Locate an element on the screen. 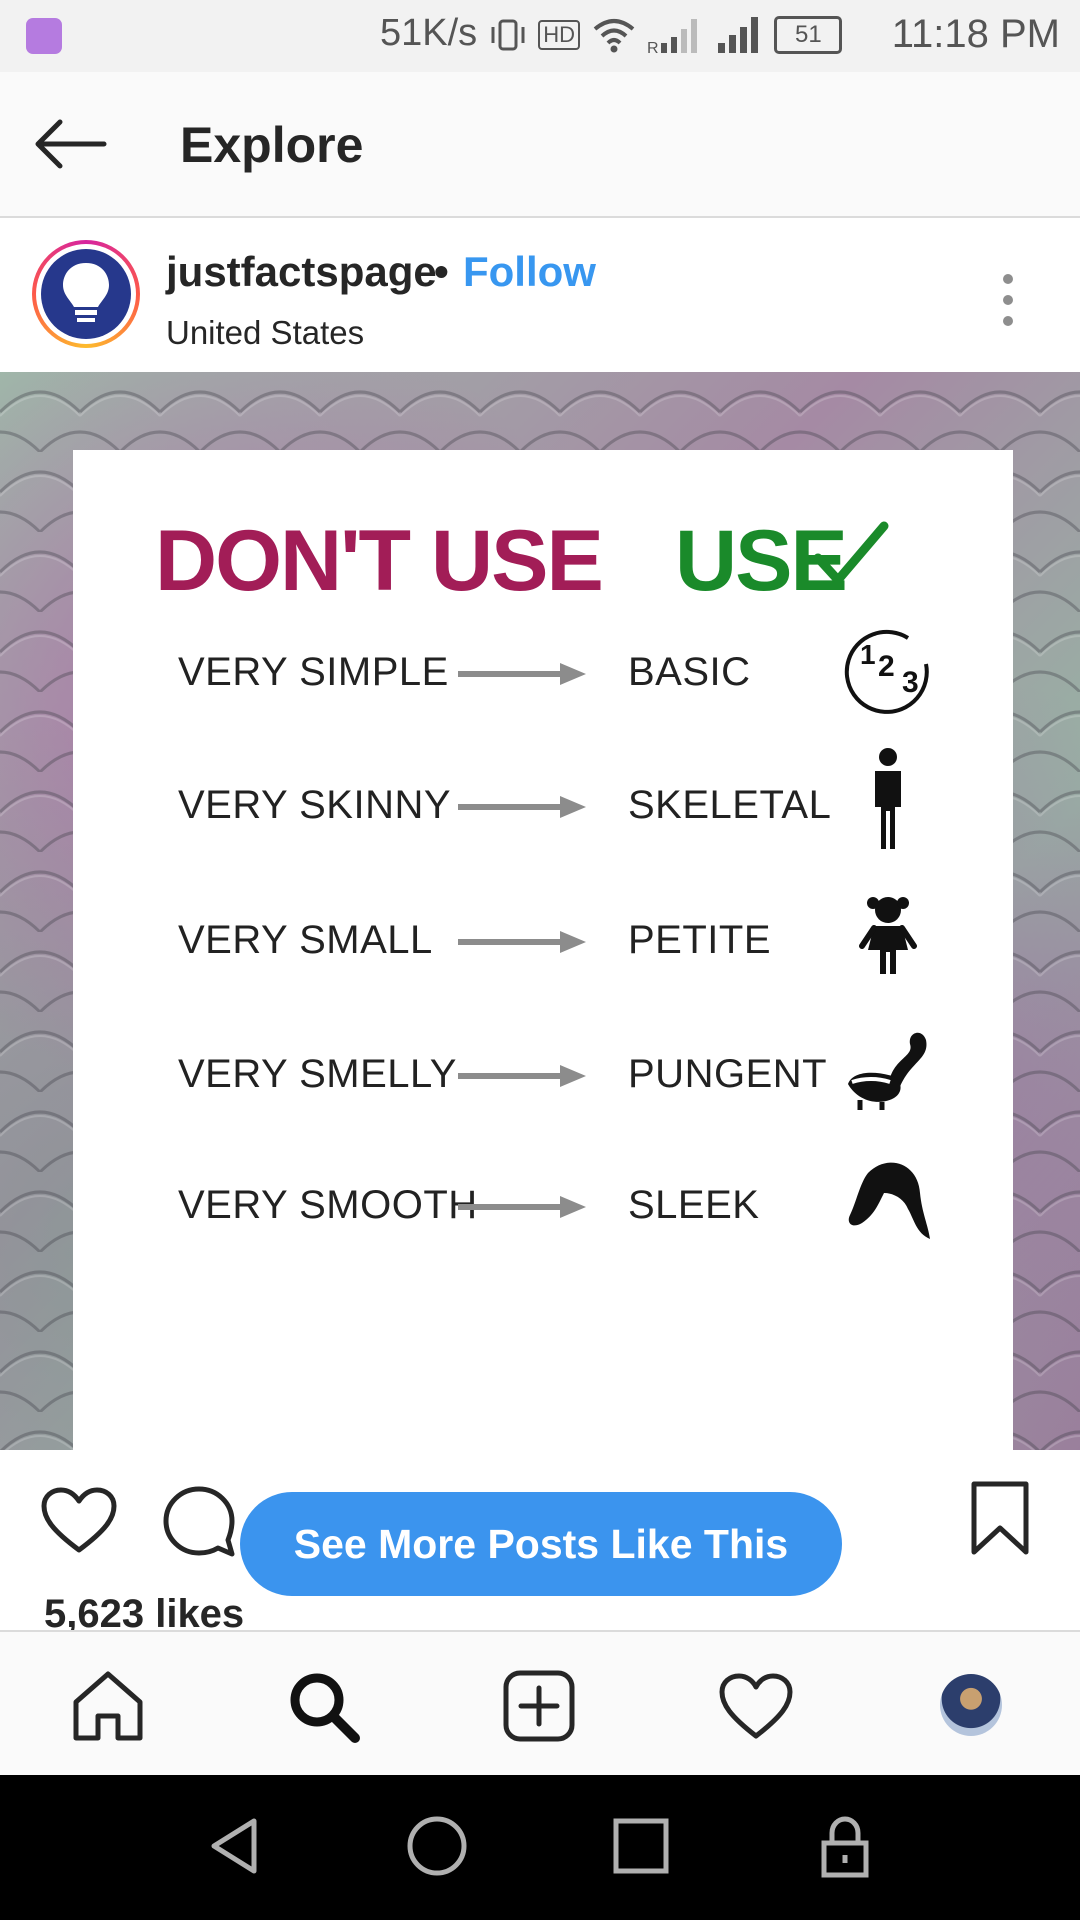  wifi-icon is located at coordinates (613, 35).